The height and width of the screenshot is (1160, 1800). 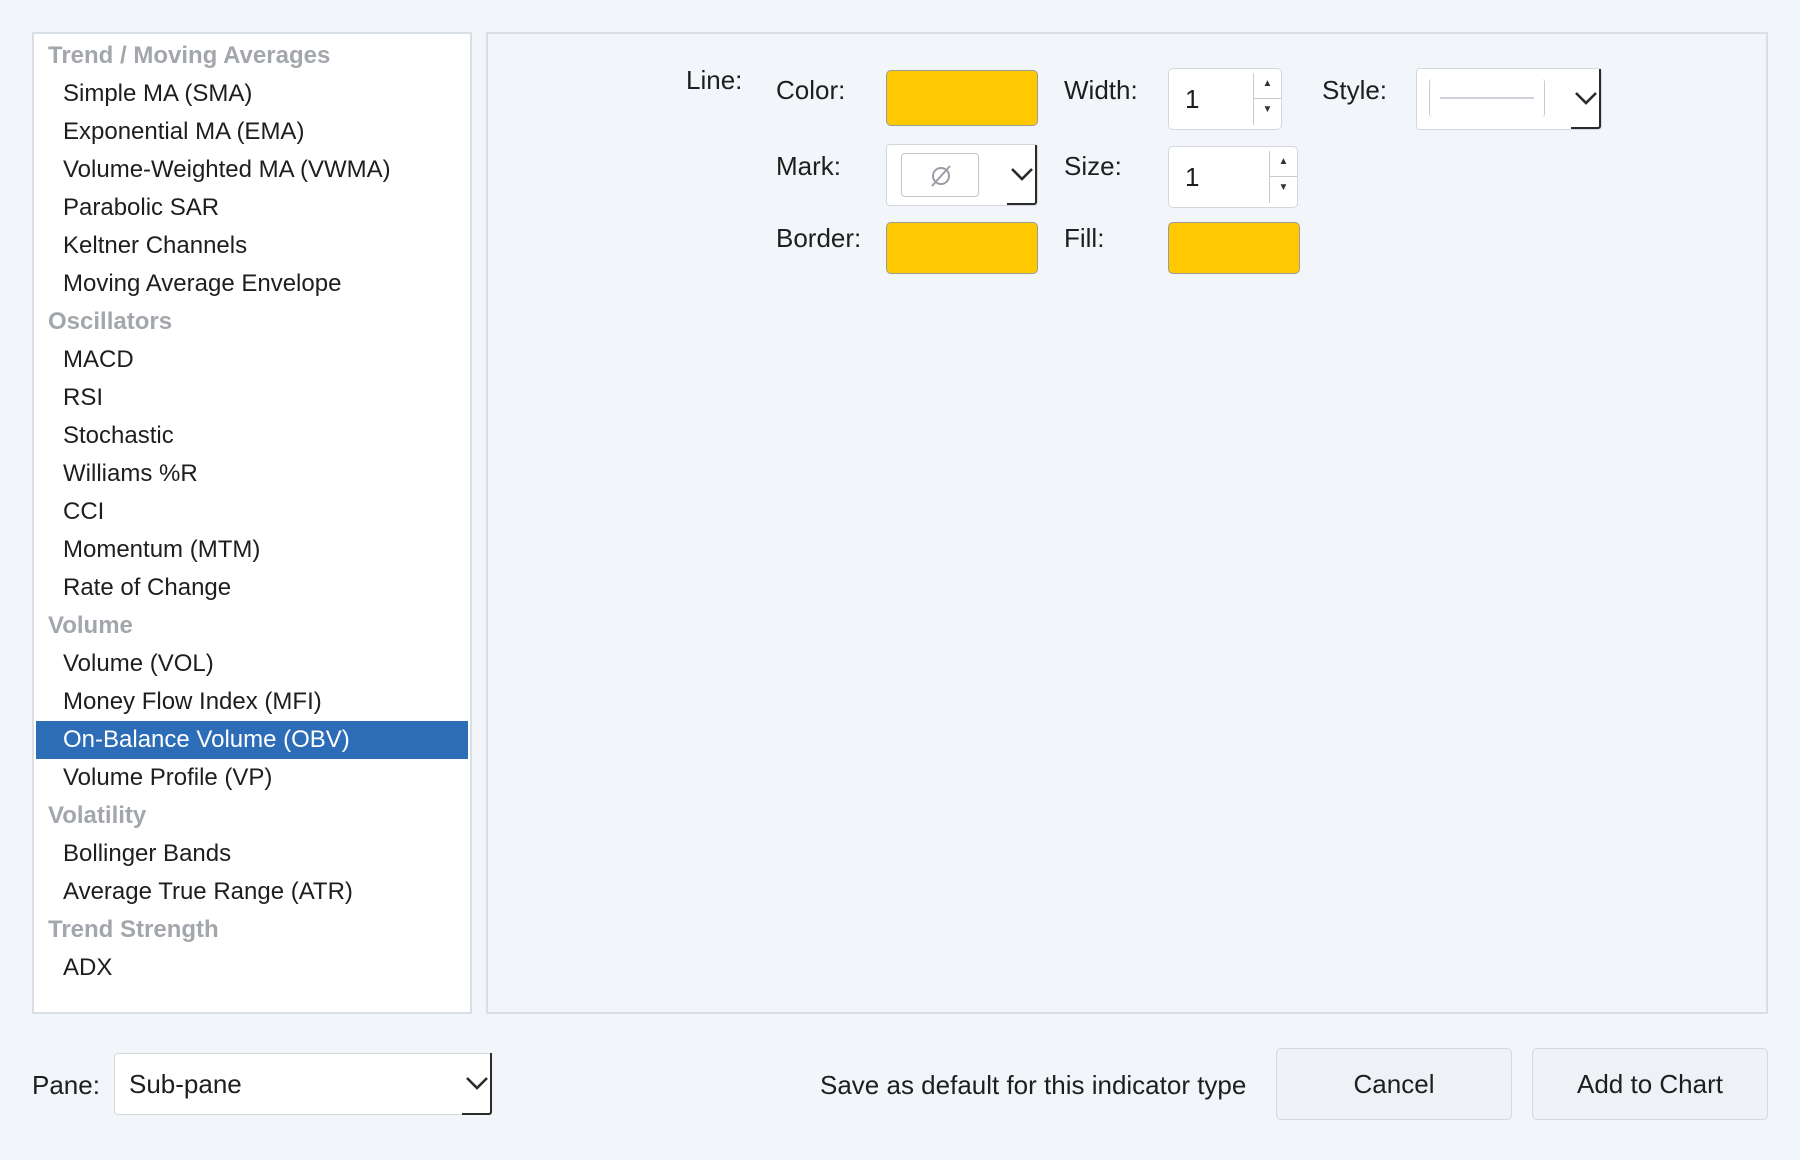 I want to click on border-label: Border:, so click(x=819, y=238).